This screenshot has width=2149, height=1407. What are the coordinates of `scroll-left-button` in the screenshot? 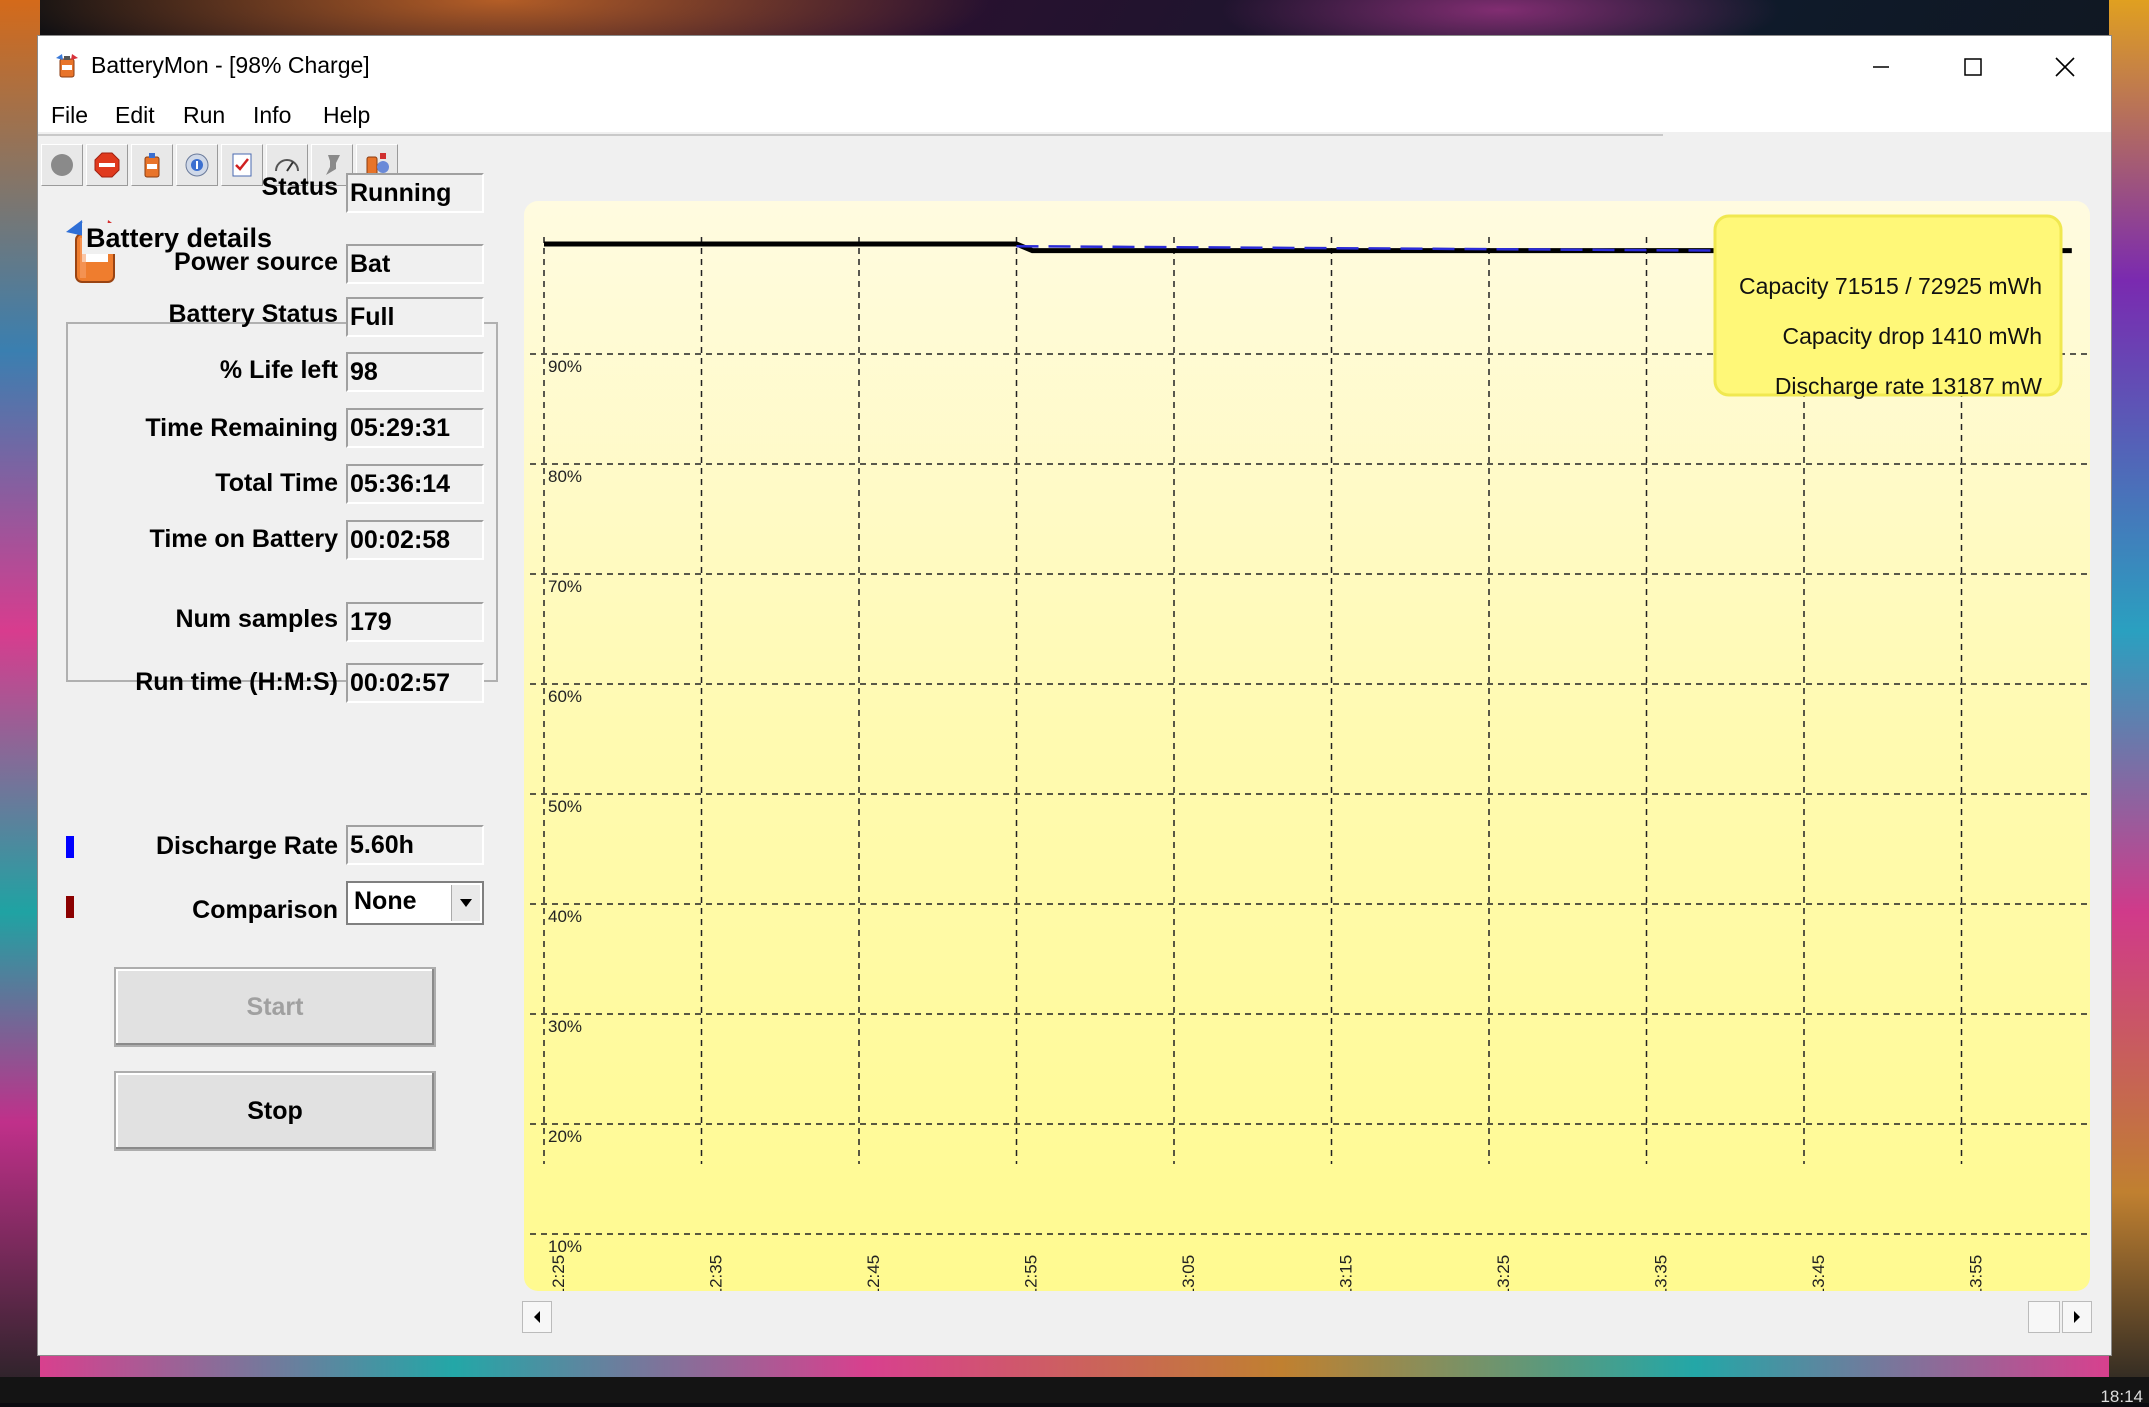 It's located at (537, 1317).